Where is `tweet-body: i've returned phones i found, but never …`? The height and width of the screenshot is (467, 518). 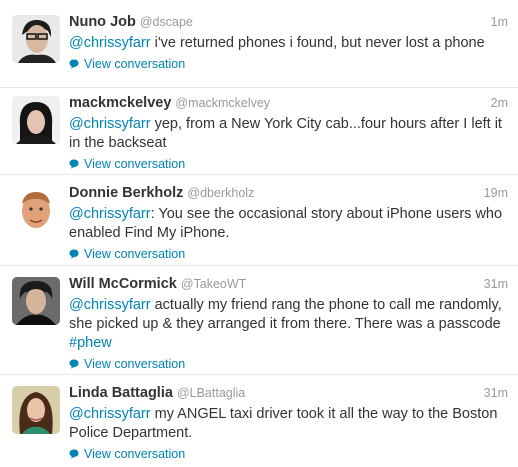
tweet-body: i've returned phones i found, but never … is located at coordinates (317, 43).